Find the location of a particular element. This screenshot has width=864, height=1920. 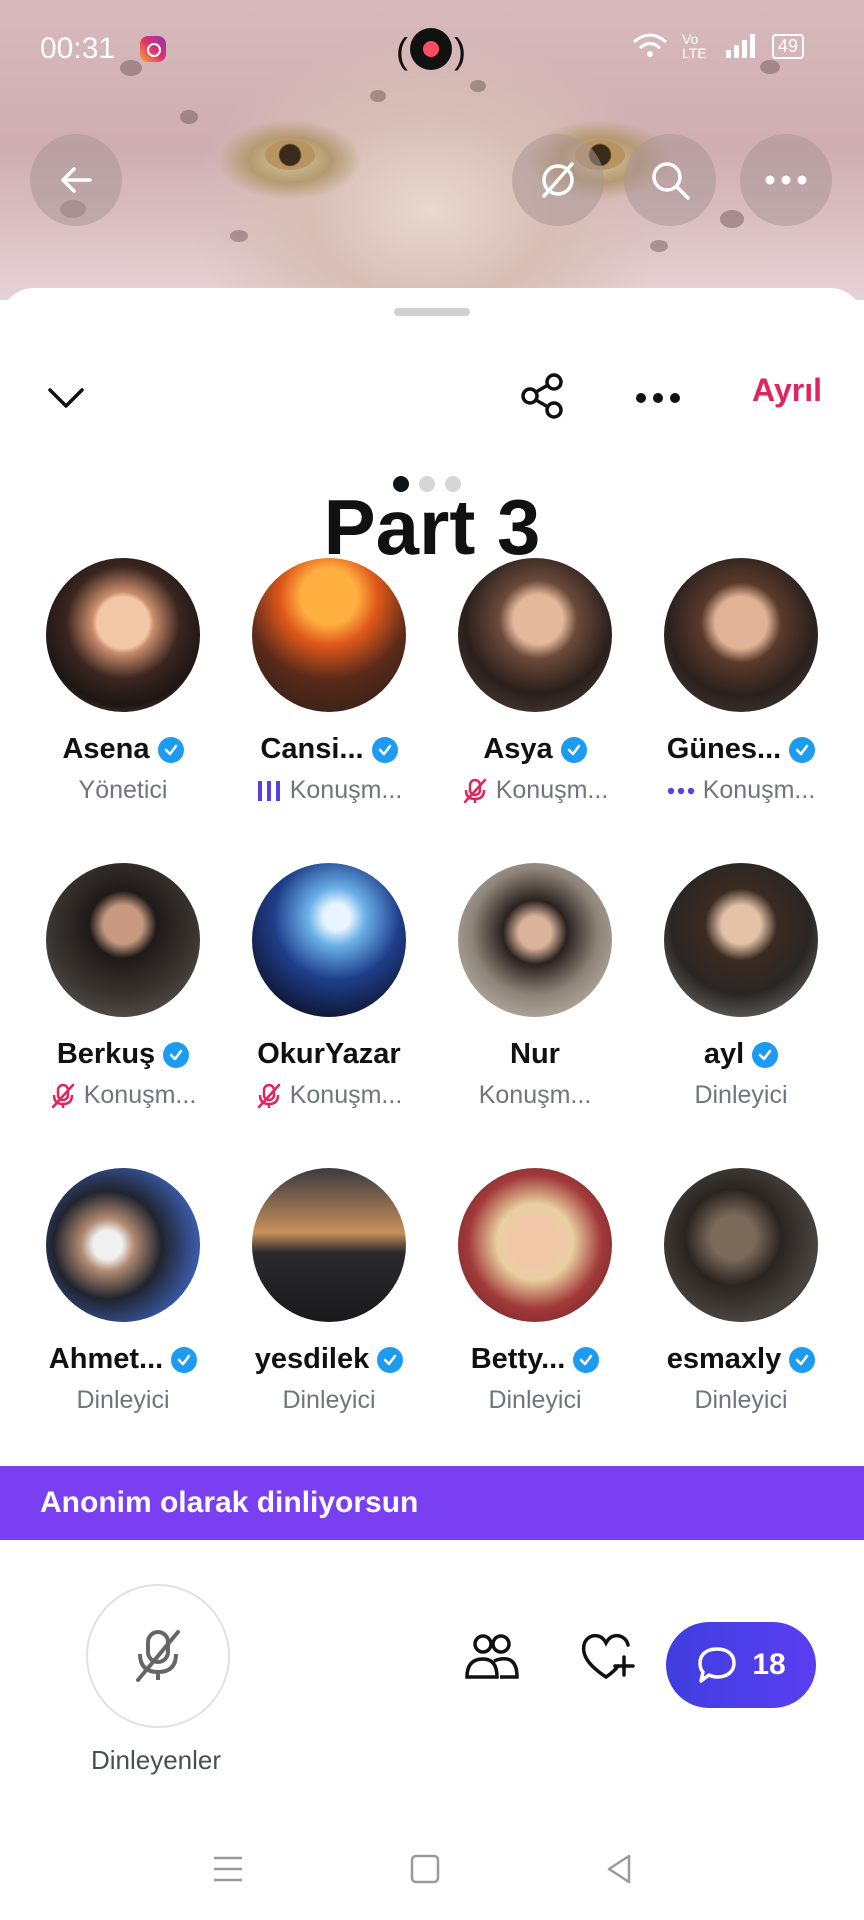

more-options-button is located at coordinates (786, 180).